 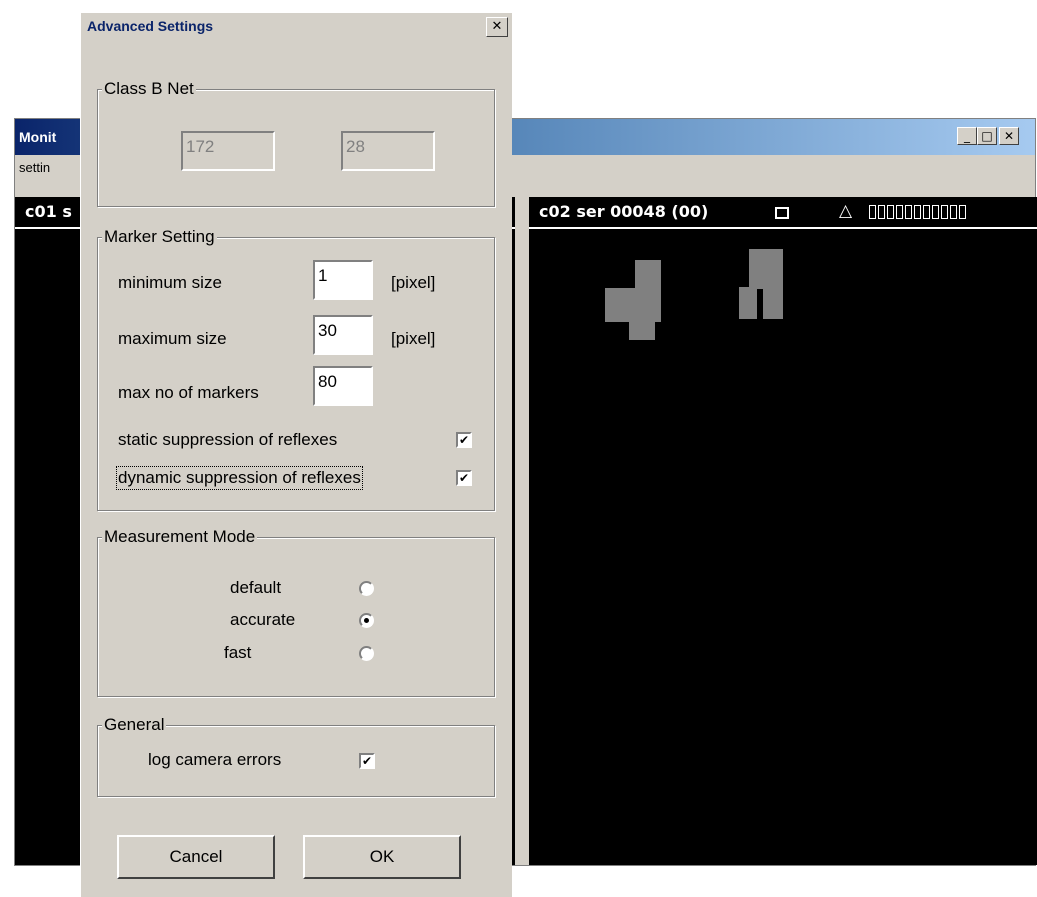 I want to click on max-size-unit: [pixel], so click(x=413, y=338).